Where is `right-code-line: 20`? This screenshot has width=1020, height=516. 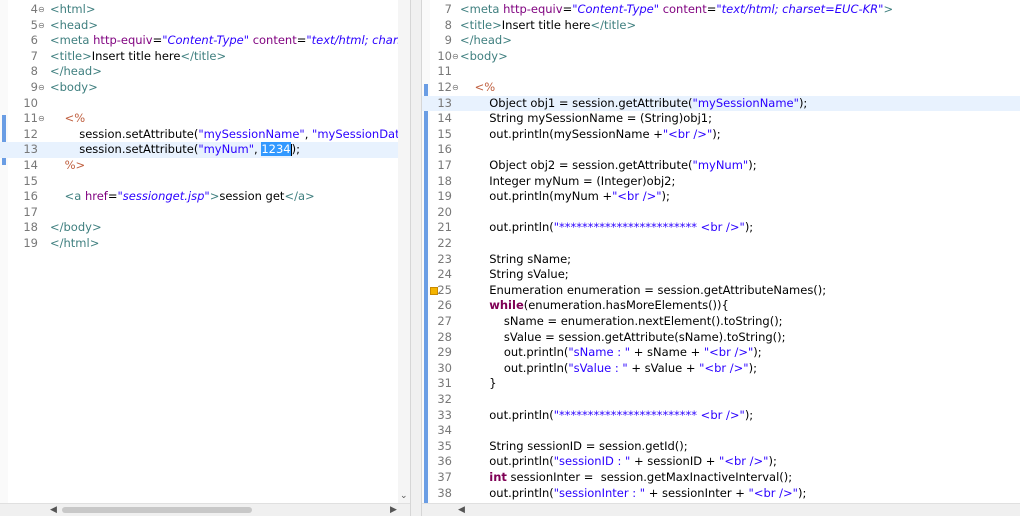 right-code-line: 20 is located at coordinates (721, 213).